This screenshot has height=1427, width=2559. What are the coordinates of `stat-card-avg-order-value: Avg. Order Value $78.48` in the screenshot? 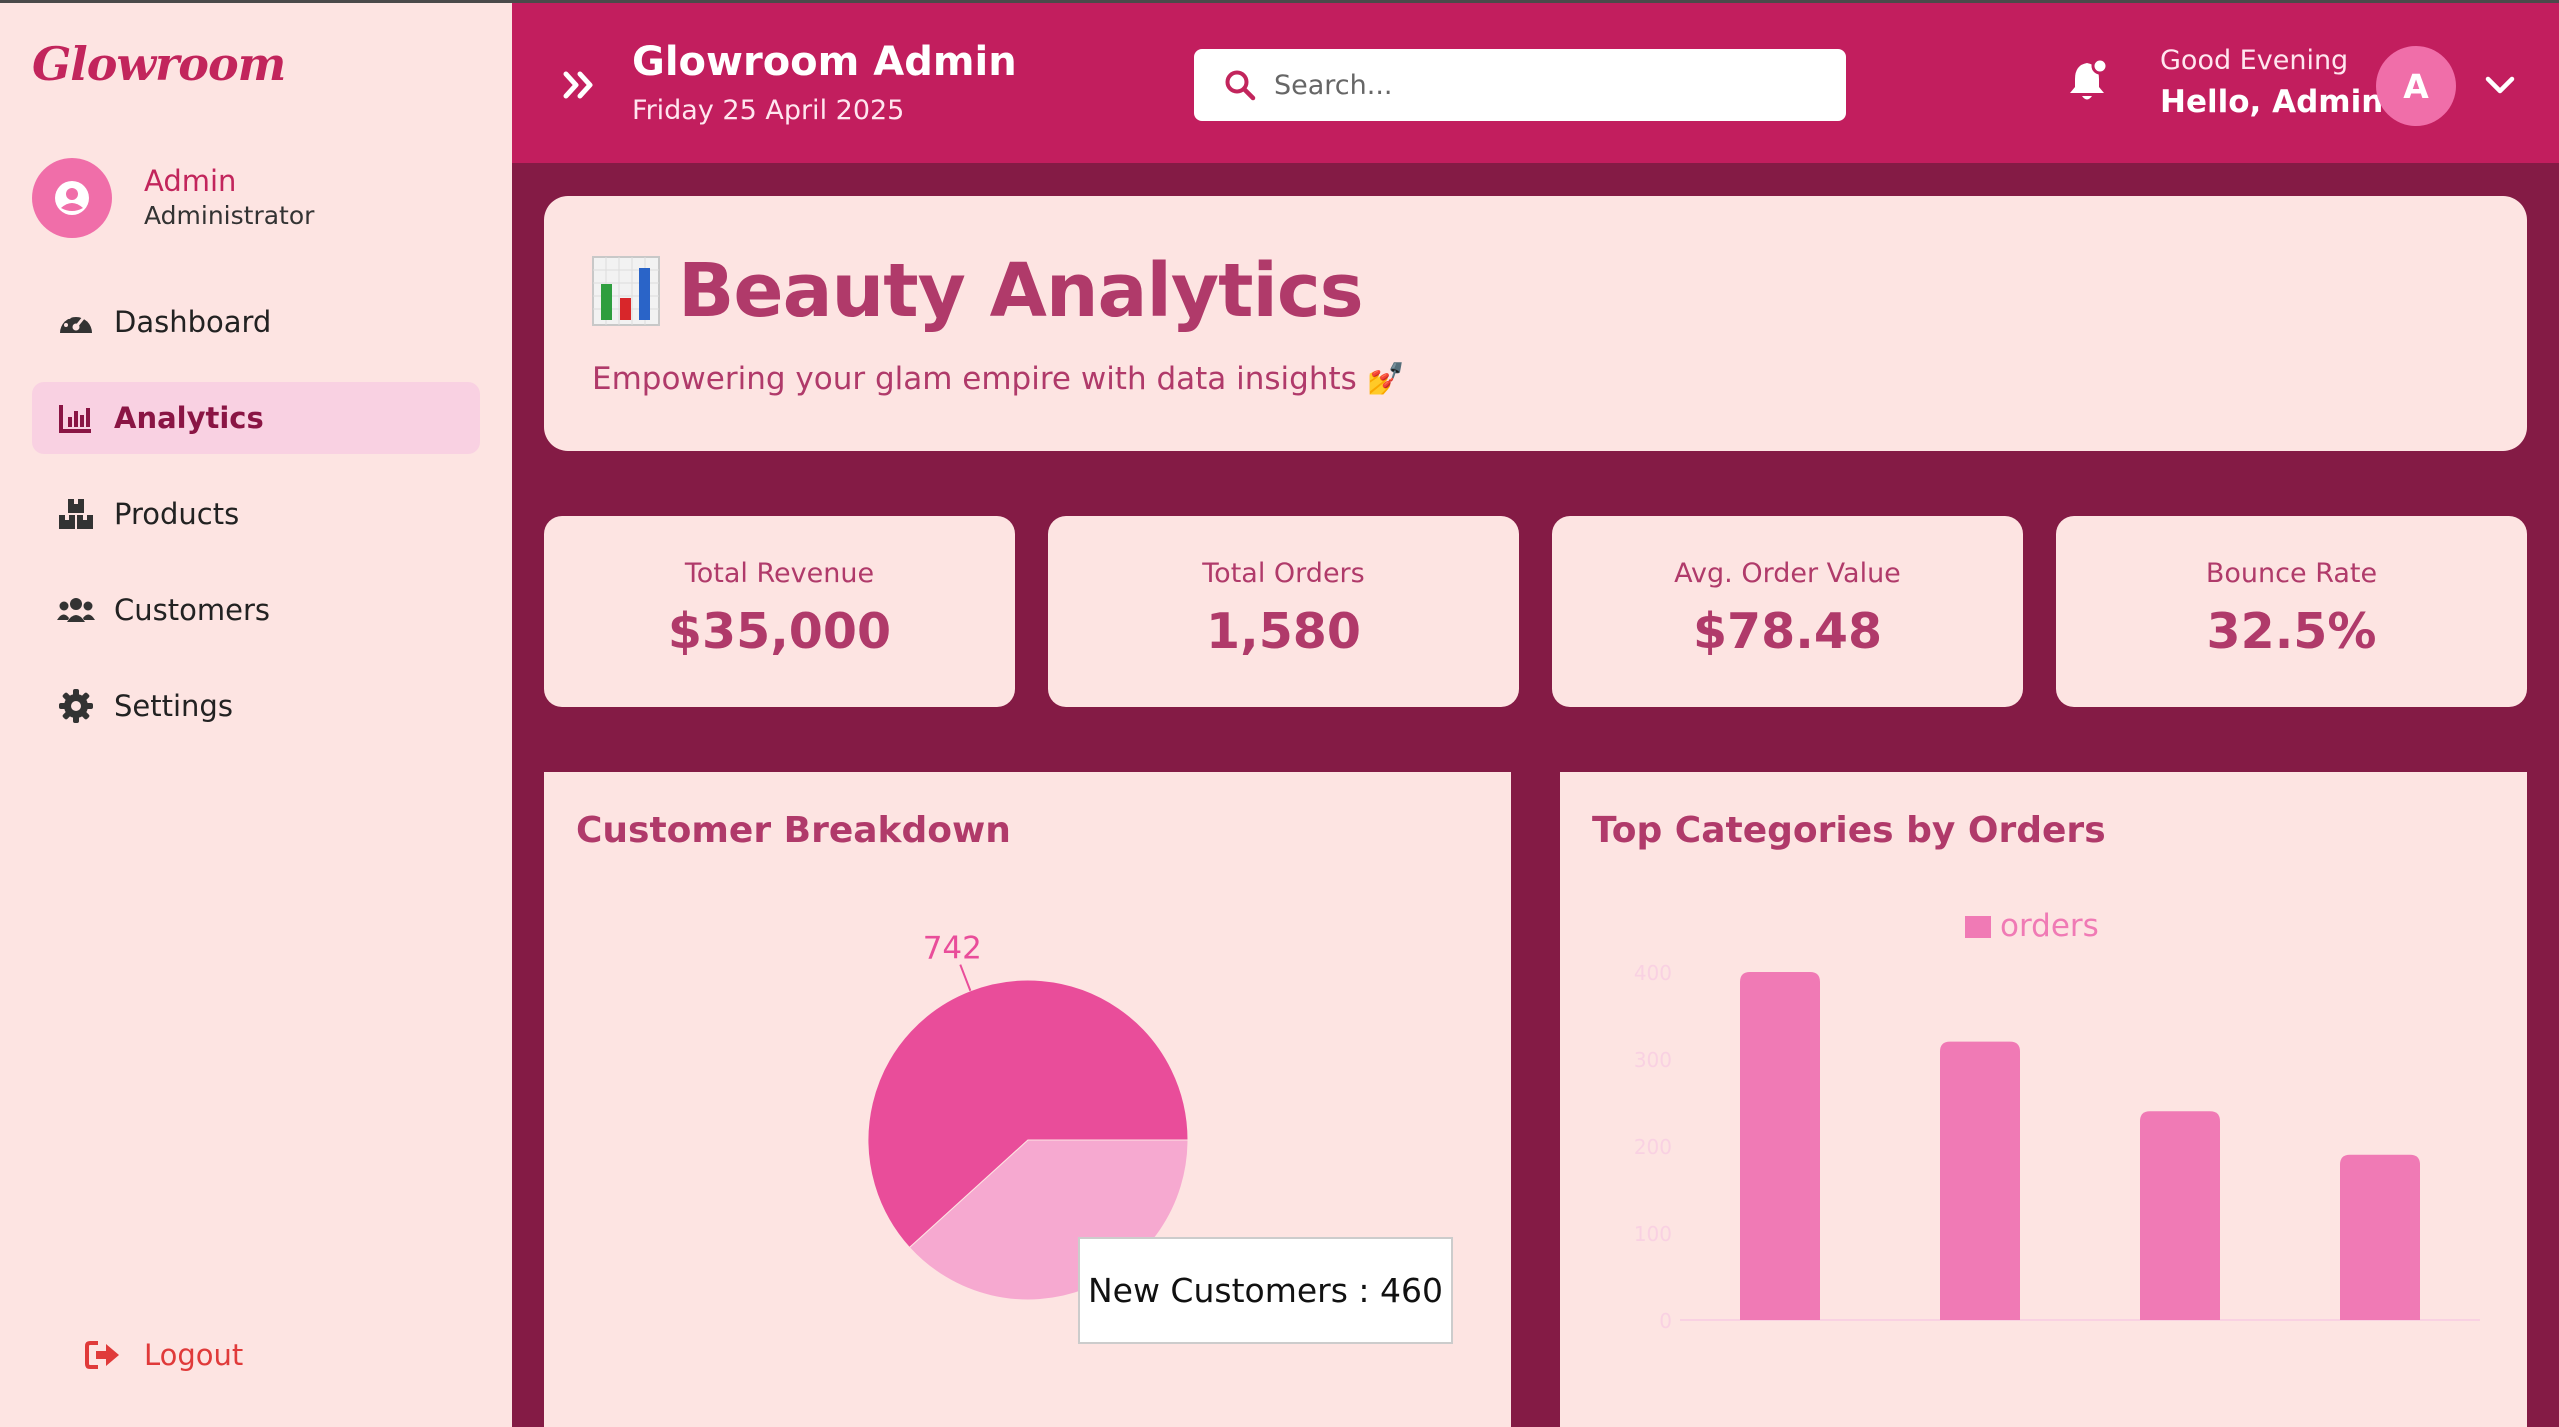 It's located at (1787, 611).